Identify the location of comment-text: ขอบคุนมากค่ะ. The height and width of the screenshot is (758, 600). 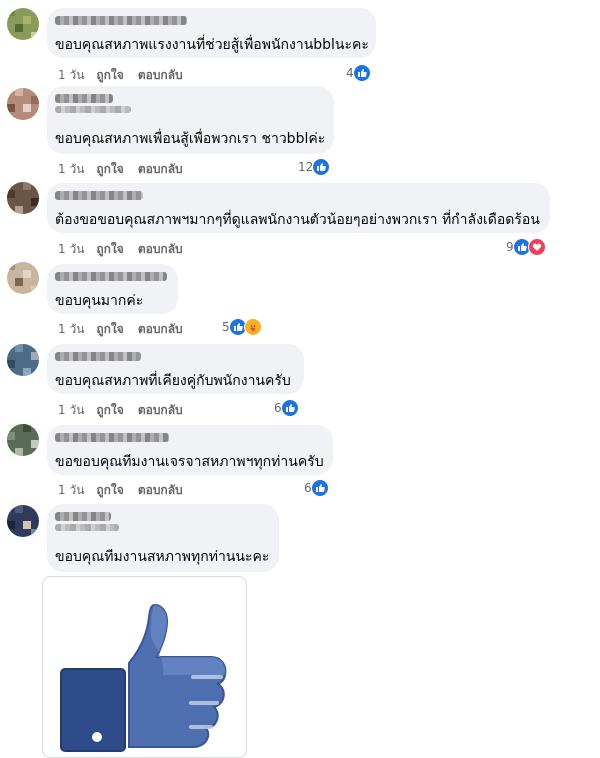
(99, 301).